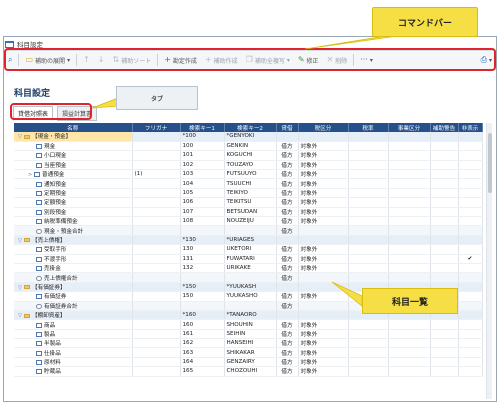 The width and height of the screenshot is (500, 405). Describe the element at coordinates (337, 60) in the screenshot. I see `delete-button: ✕ 削除` at that location.